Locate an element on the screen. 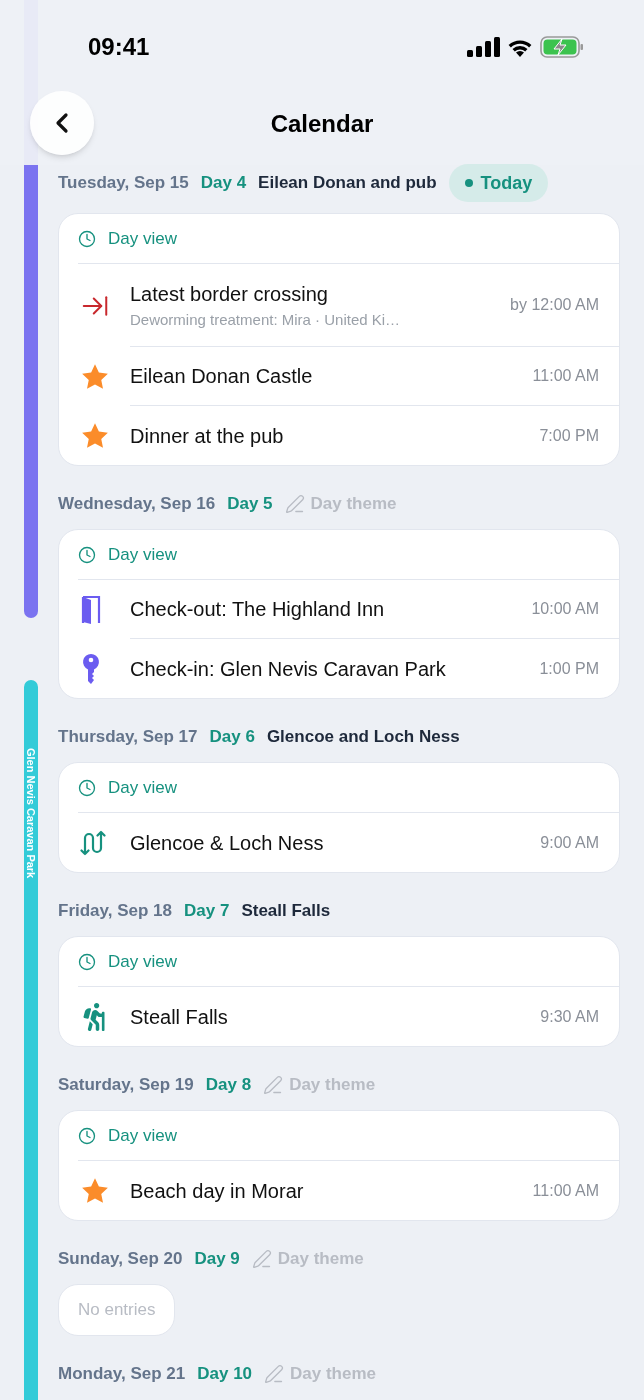  entry-time: 10:00 AM is located at coordinates (565, 609).